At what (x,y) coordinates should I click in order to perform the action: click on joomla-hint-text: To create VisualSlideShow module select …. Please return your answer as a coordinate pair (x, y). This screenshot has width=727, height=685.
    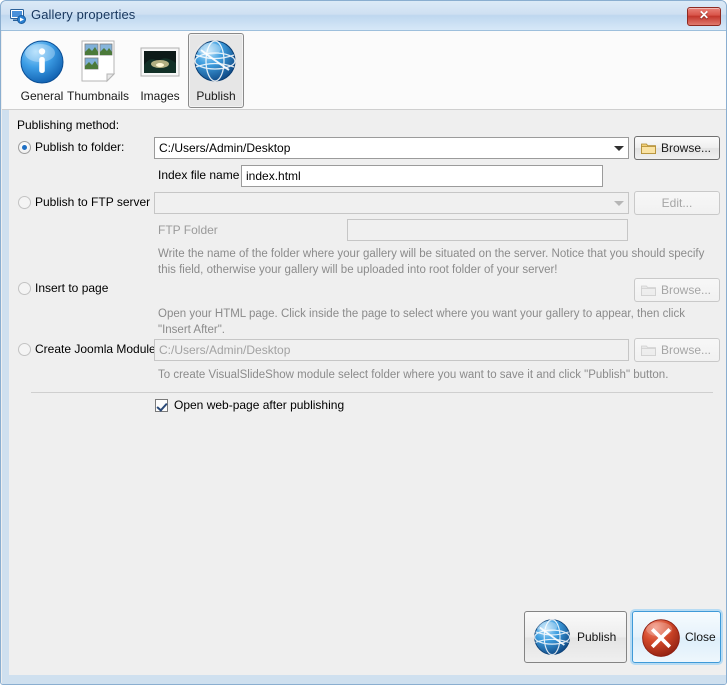
    Looking at the image, I should click on (413, 375).